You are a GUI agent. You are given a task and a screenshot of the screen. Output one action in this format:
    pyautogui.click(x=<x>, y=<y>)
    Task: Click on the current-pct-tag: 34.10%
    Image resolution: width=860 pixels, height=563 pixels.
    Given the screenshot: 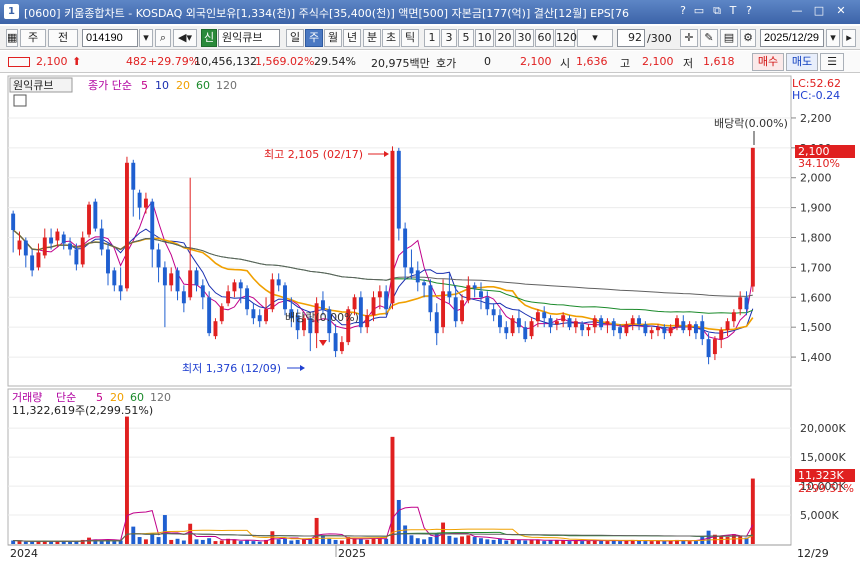 What is the action you would take?
    pyautogui.click(x=819, y=163)
    